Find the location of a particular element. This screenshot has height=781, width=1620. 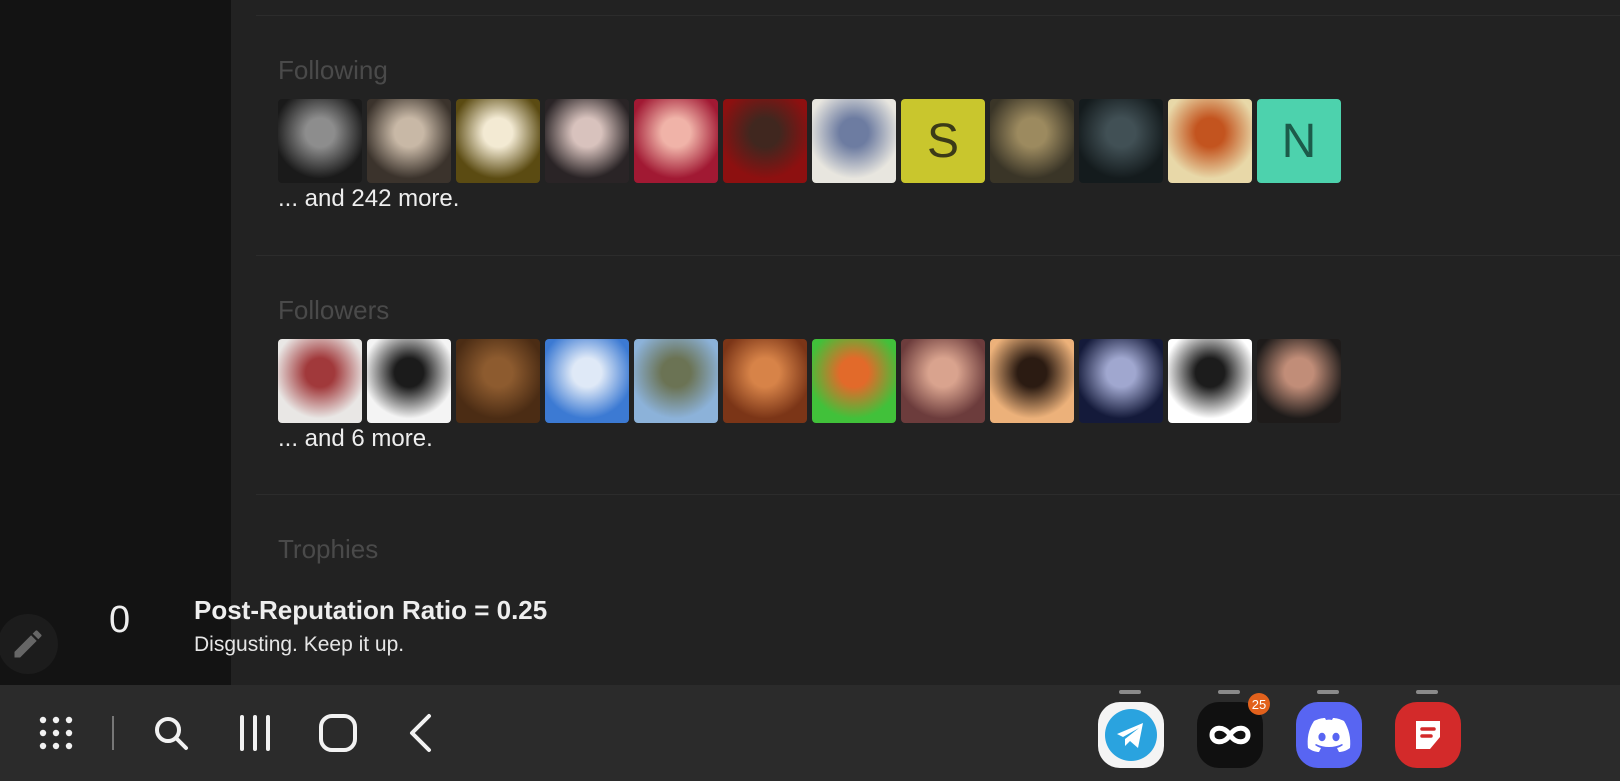

recent-apps-icon is located at coordinates (255, 733).